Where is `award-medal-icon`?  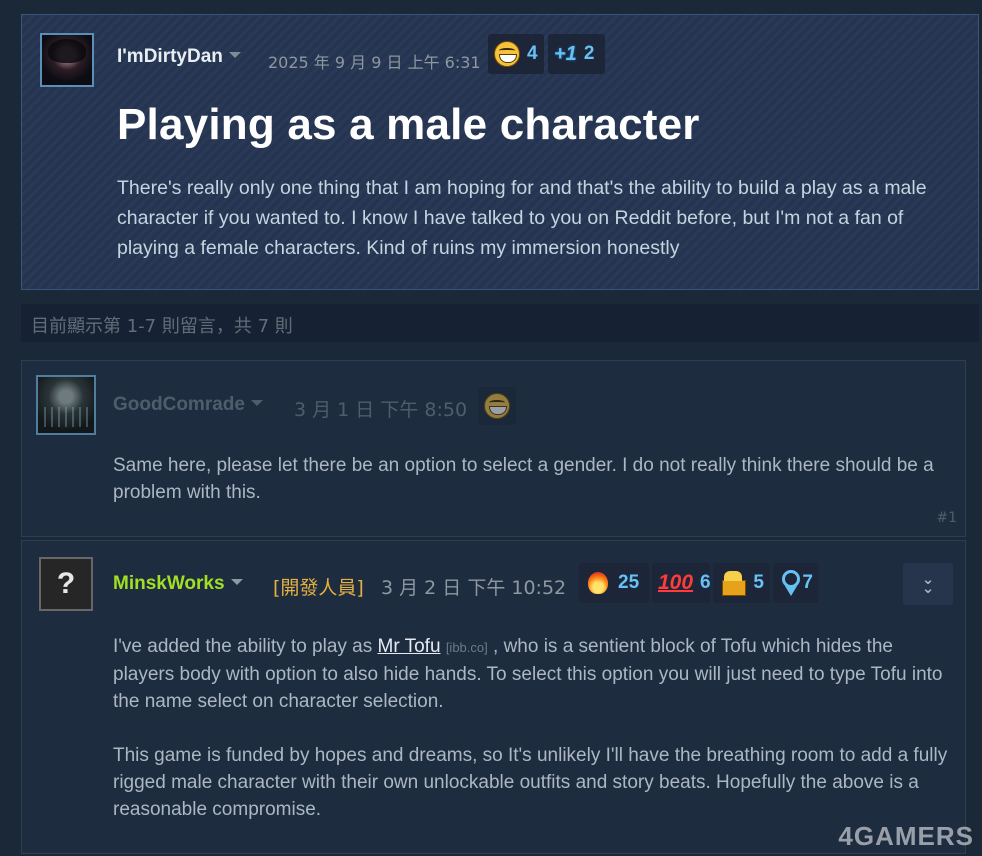
award-medal-icon is located at coordinates (790, 583).